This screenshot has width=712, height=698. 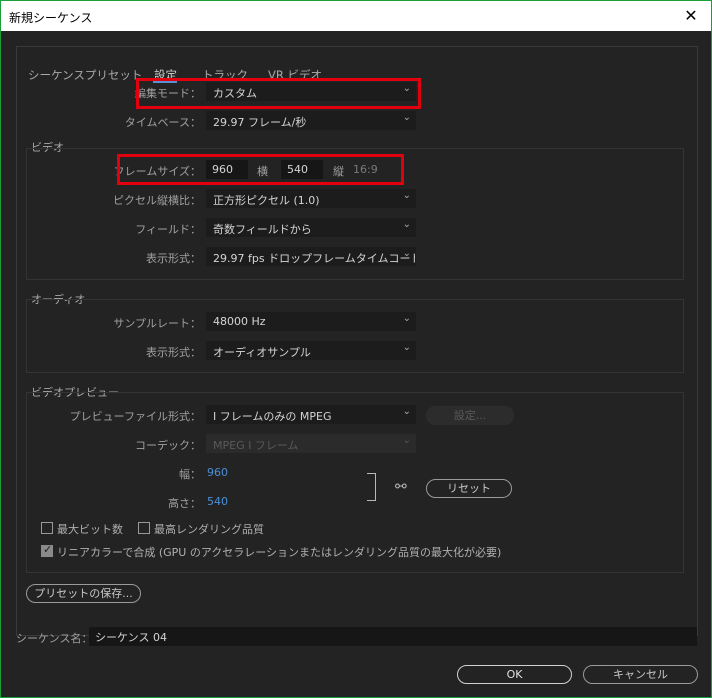 I want to click on ok-button: OK, so click(x=514, y=674).